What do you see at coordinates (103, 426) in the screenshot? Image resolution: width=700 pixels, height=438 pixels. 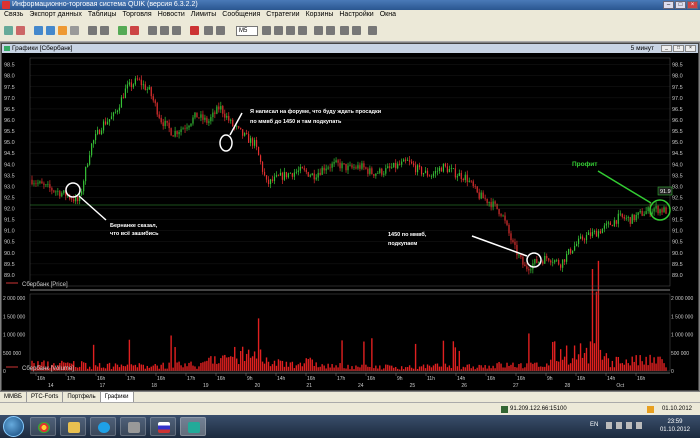 I see `taskbar-skype` at bounding box center [103, 426].